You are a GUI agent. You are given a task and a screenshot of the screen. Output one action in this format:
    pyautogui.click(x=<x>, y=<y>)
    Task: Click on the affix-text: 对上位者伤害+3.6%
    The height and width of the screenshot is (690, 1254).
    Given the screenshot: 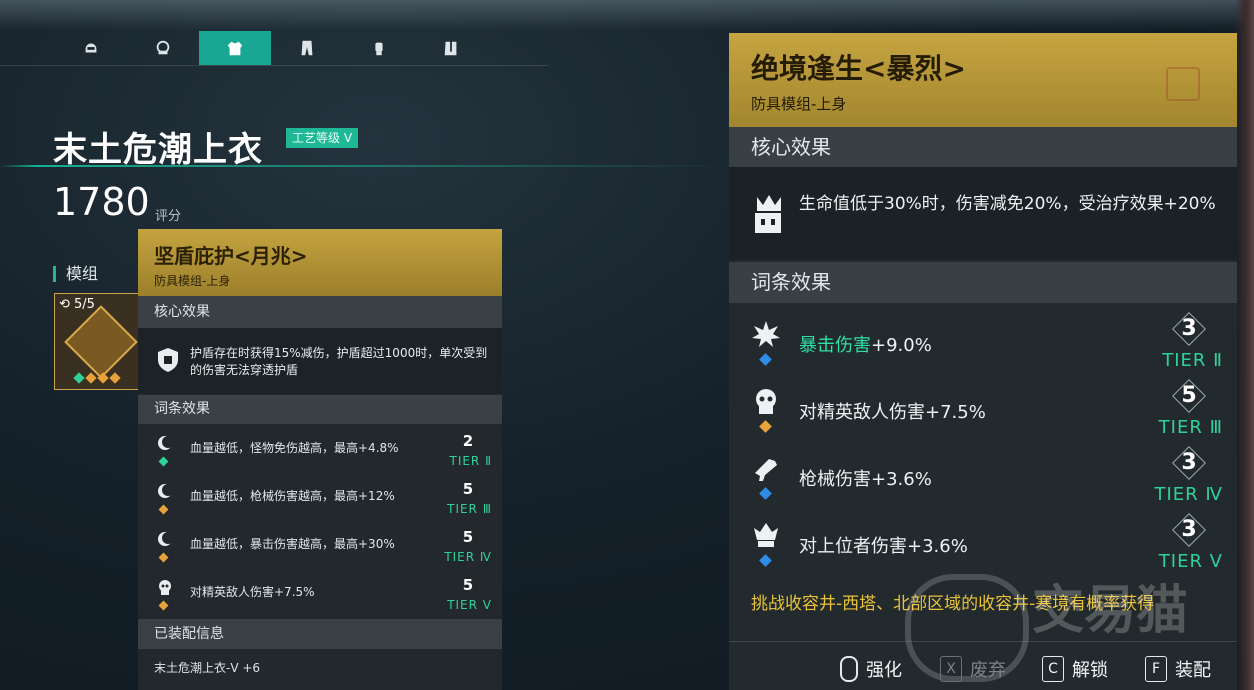 What is the action you would take?
    pyautogui.click(x=883, y=546)
    